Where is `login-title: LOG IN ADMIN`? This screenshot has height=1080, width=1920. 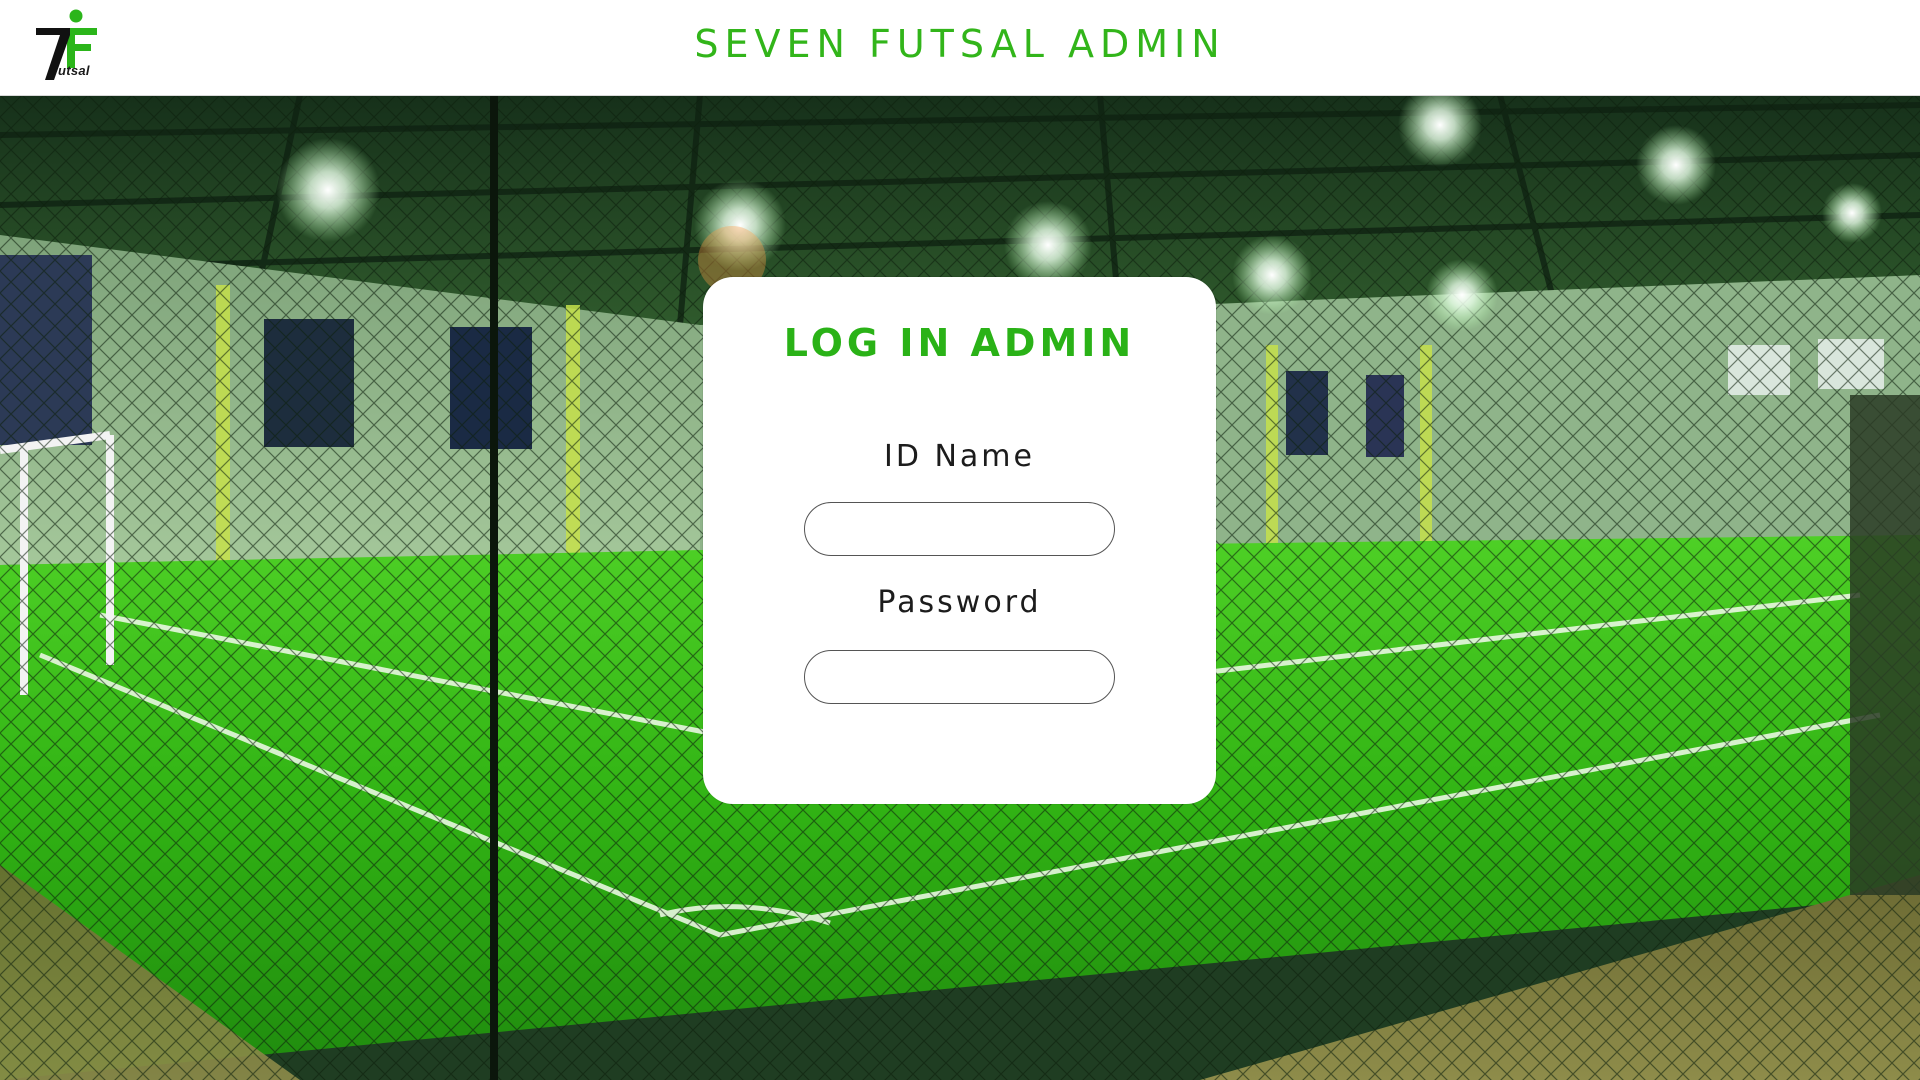
login-title: LOG IN ADMIN is located at coordinates (959, 343).